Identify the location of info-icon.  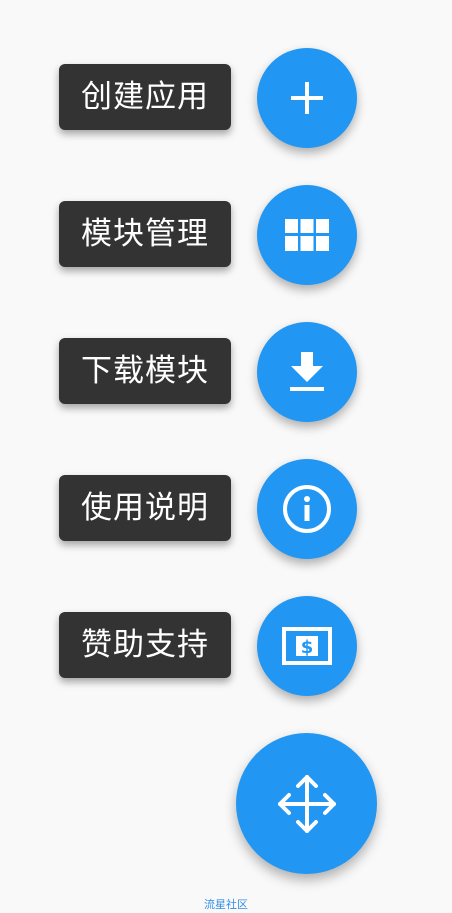
(307, 509).